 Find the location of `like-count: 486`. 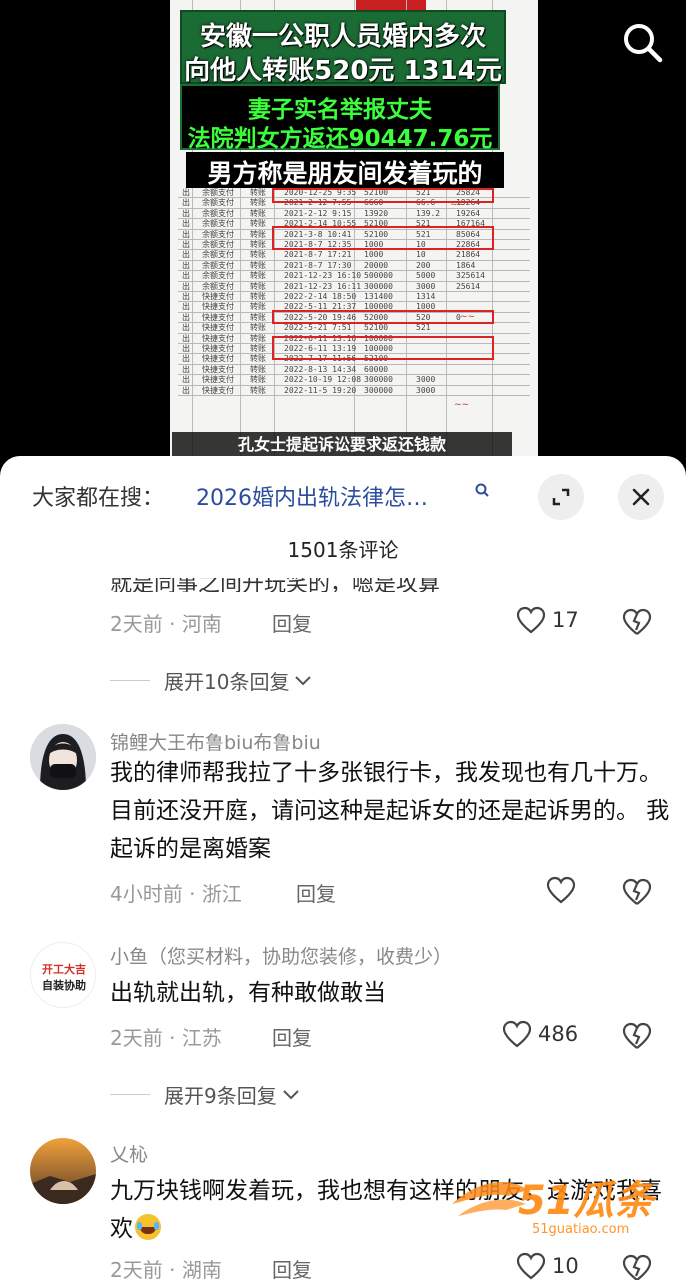

like-count: 486 is located at coordinates (558, 1034).